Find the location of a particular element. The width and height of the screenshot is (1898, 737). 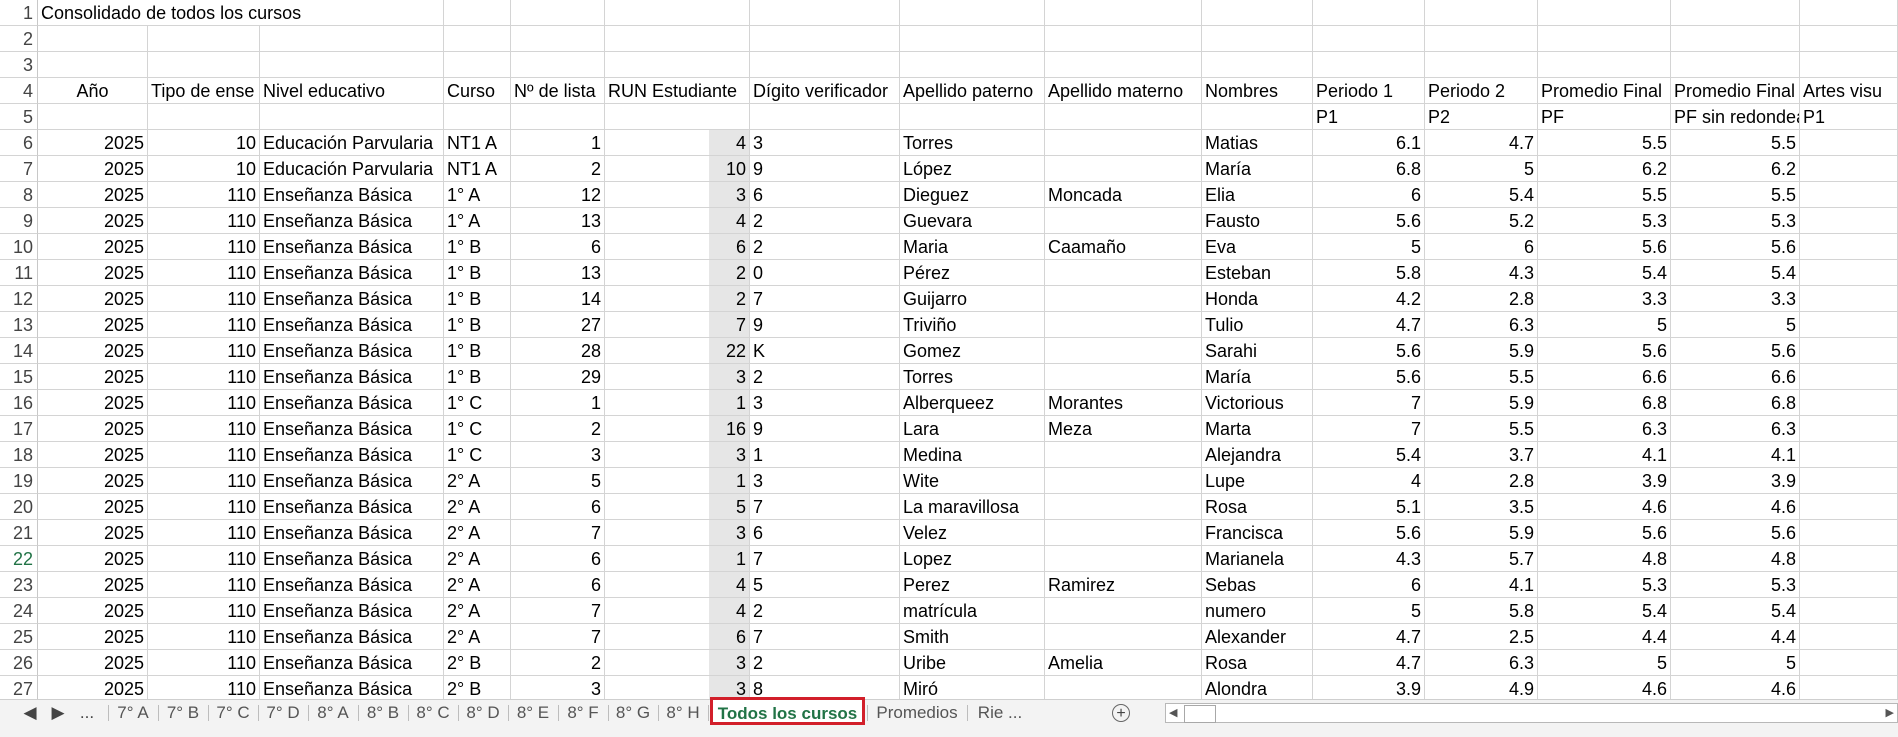

table-cell: Lopez is located at coordinates (972, 559).